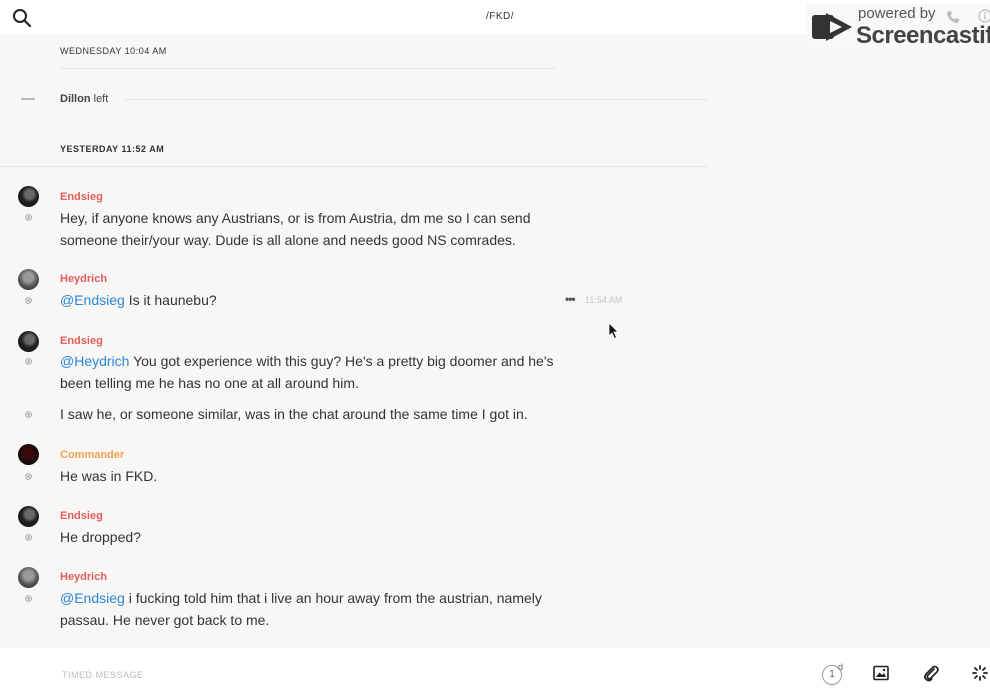 This screenshot has height=700, width=990. What do you see at coordinates (897, 13) in the screenshot?
I see `watermark-powered-by: powered by` at bounding box center [897, 13].